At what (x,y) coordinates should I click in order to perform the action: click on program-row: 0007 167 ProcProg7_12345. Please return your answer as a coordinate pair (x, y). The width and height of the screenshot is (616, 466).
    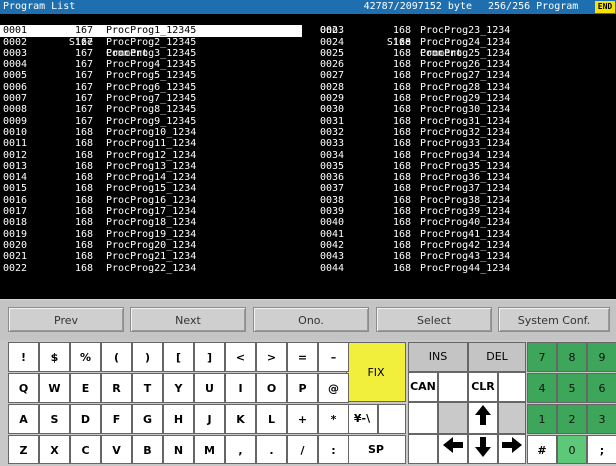
    Looking at the image, I should click on (151, 98).